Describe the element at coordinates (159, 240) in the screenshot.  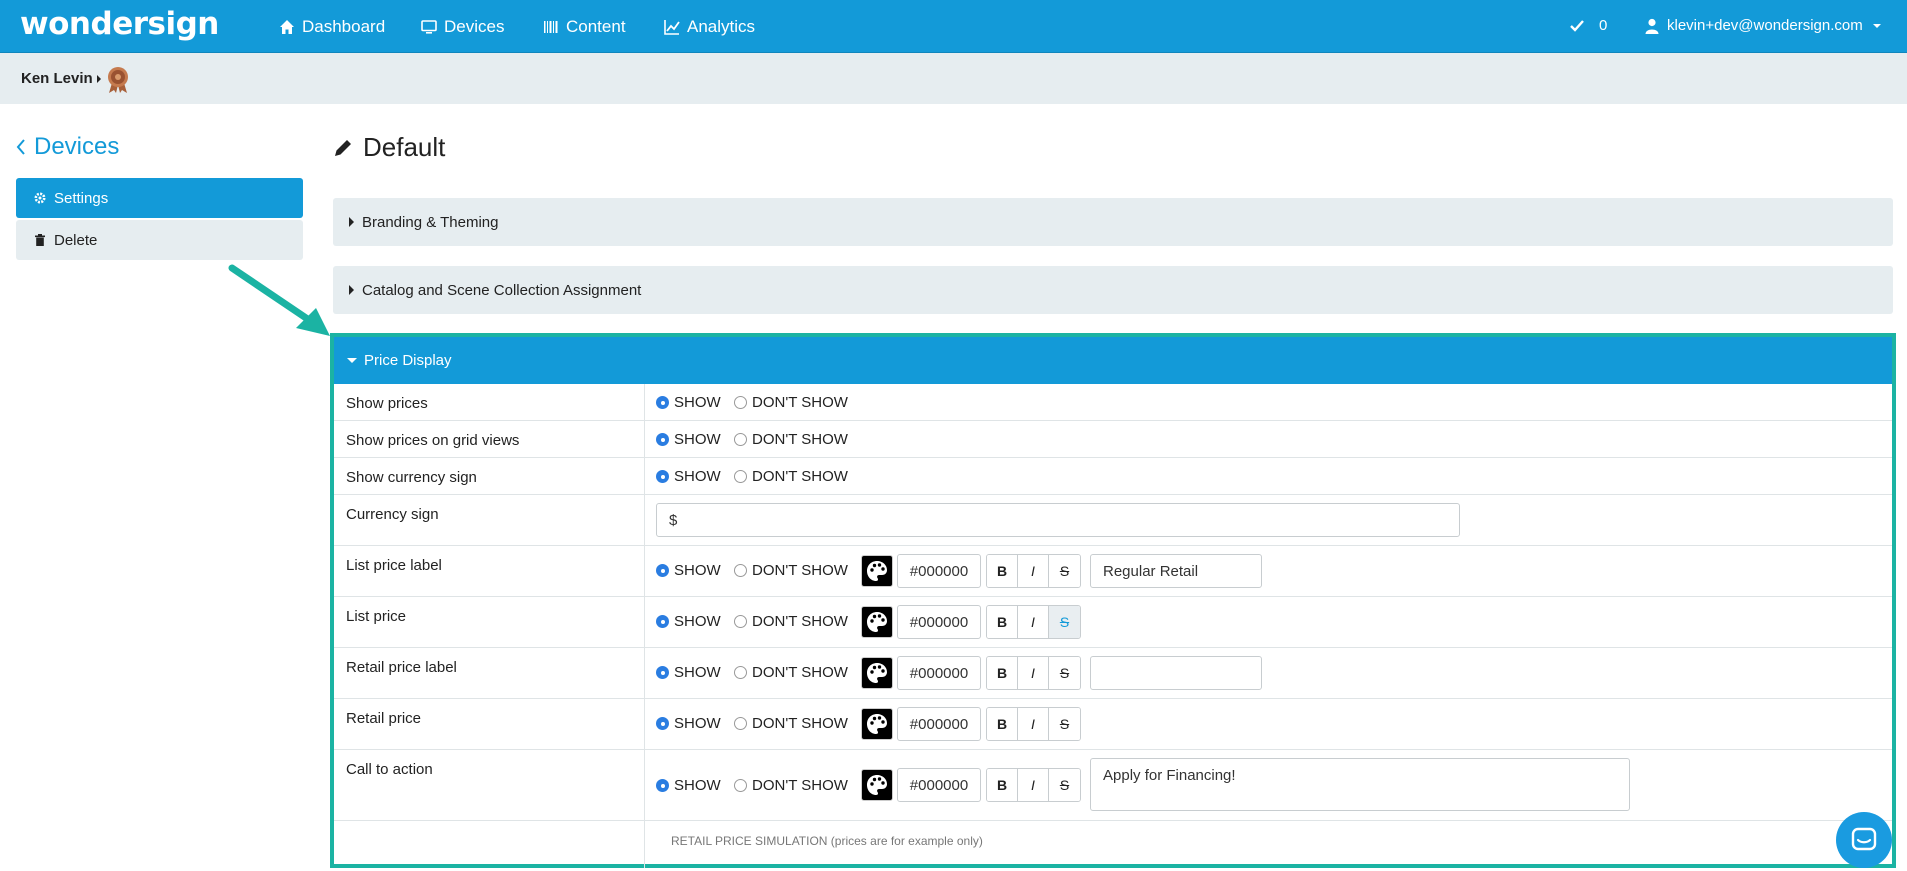
I see `sidebar-item-delete: Delete` at that location.